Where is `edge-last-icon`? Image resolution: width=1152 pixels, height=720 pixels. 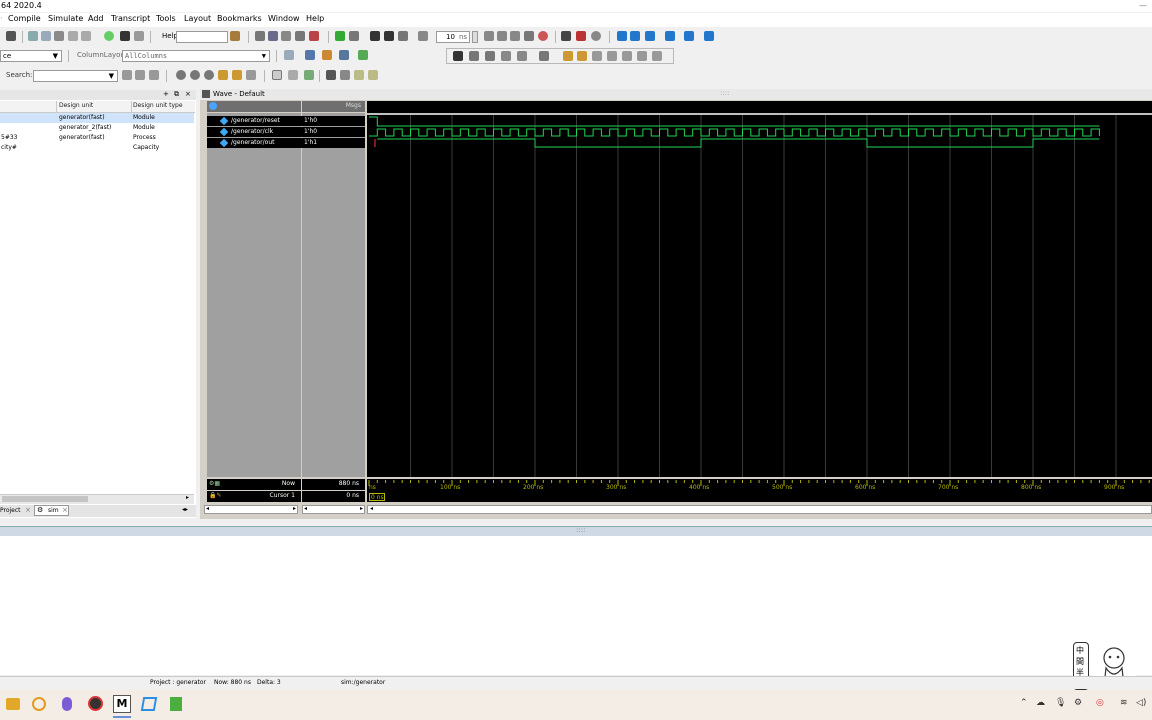
edge-last-icon is located at coordinates (657, 56).